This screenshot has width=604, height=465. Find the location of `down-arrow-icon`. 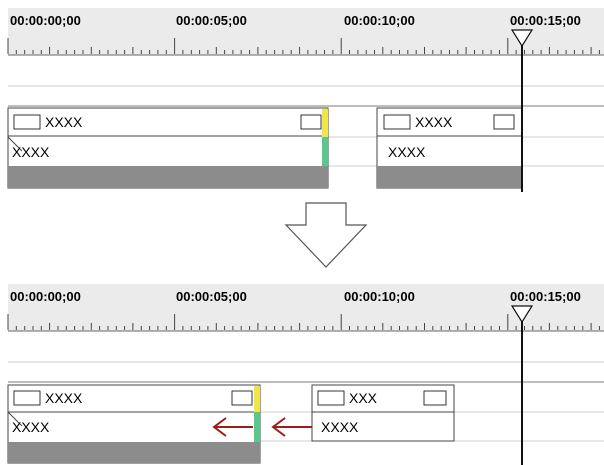

down-arrow-icon is located at coordinates (326, 235).